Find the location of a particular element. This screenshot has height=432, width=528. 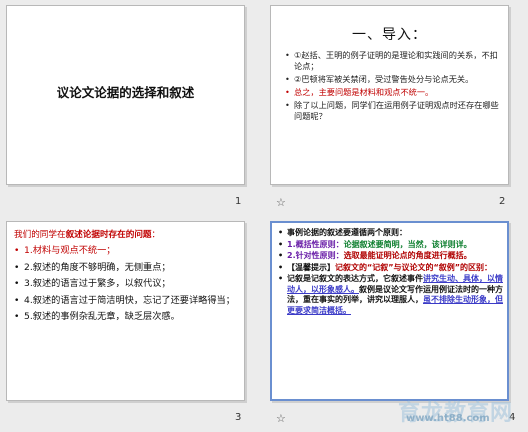

slide-4-line: 【温馨提示】记叙文的“记叙”与议论文的“叙例”的区别： is located at coordinates (391, 268).